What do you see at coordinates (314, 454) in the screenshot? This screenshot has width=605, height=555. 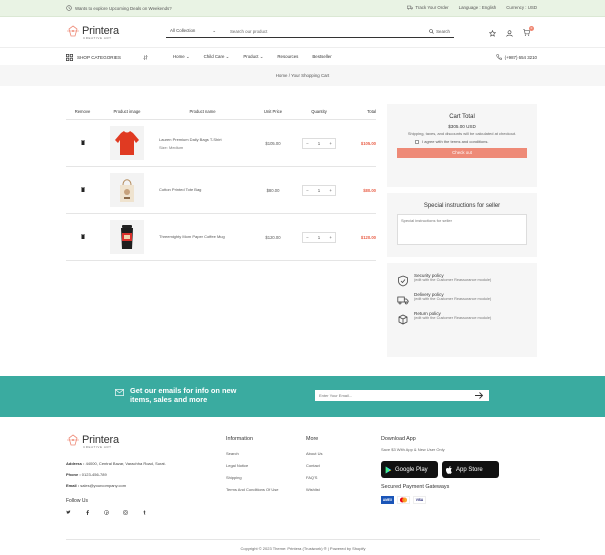 I see `footer-link-about: About Us` at bounding box center [314, 454].